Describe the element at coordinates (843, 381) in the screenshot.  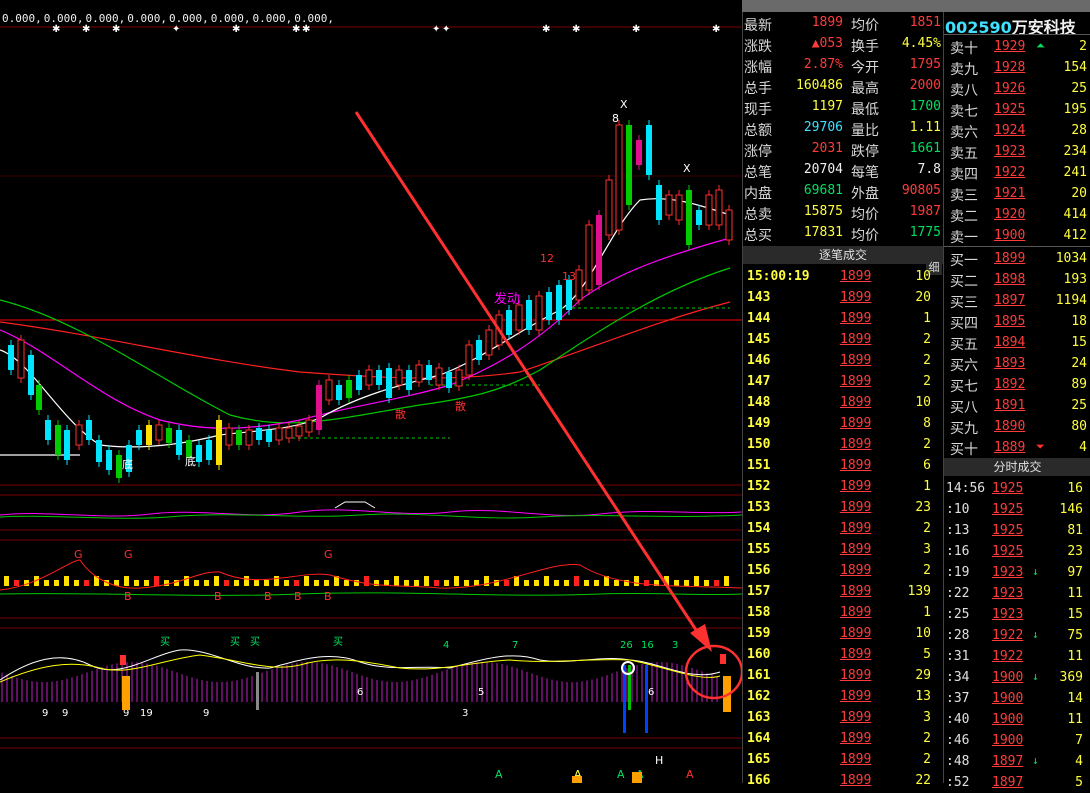
I see `tick-row: 147 1899 2` at that location.